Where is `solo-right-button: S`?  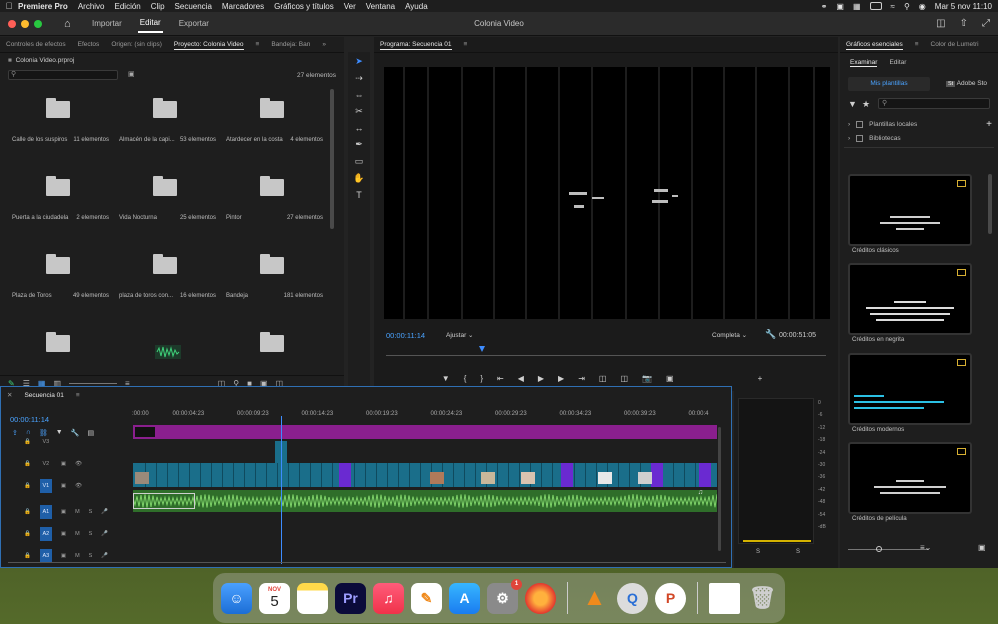 solo-right-button: S is located at coordinates (798, 552).